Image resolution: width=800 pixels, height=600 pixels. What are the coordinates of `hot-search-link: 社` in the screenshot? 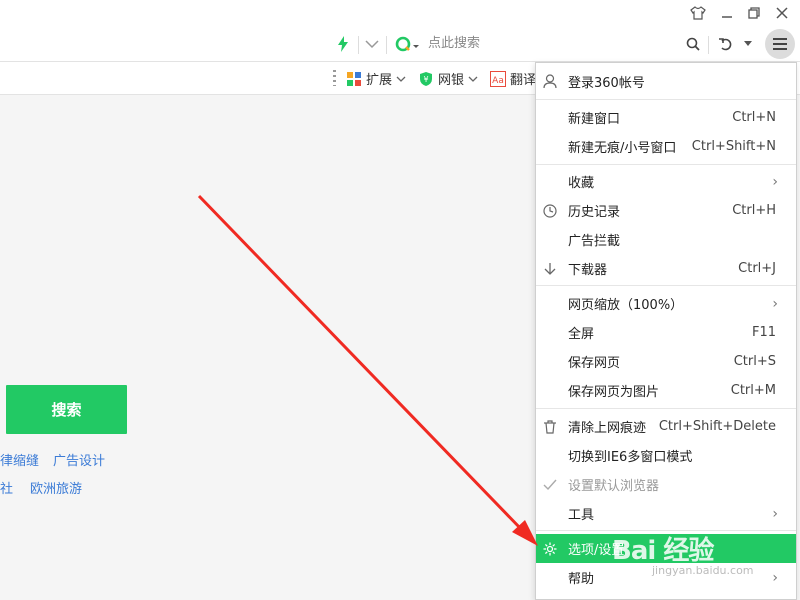 It's located at (6, 487).